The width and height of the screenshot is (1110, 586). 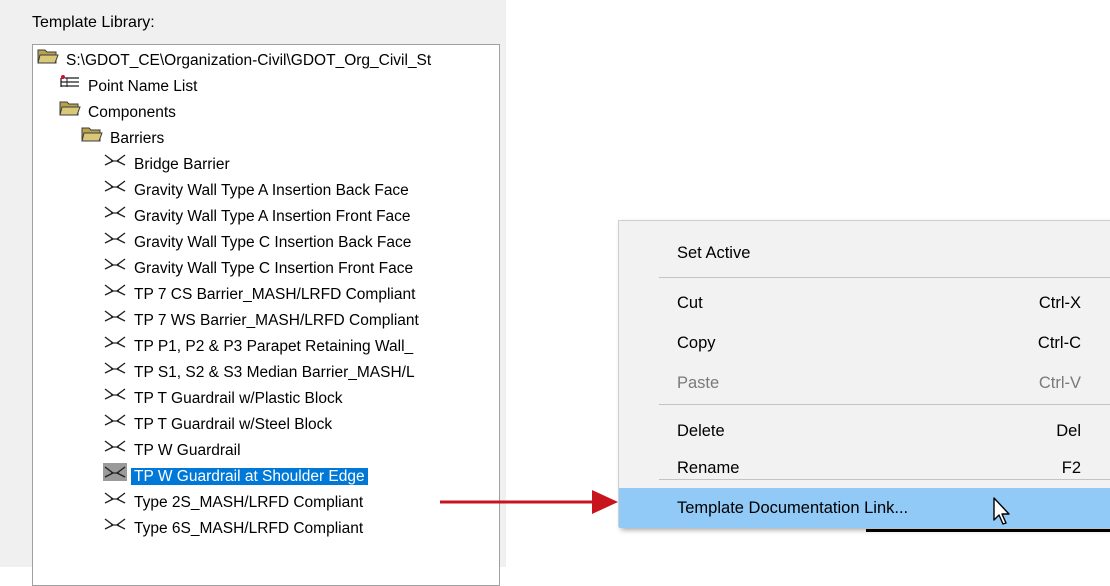 I want to click on menu-item-shortcut: Ctrl-C, so click(x=1059, y=343).